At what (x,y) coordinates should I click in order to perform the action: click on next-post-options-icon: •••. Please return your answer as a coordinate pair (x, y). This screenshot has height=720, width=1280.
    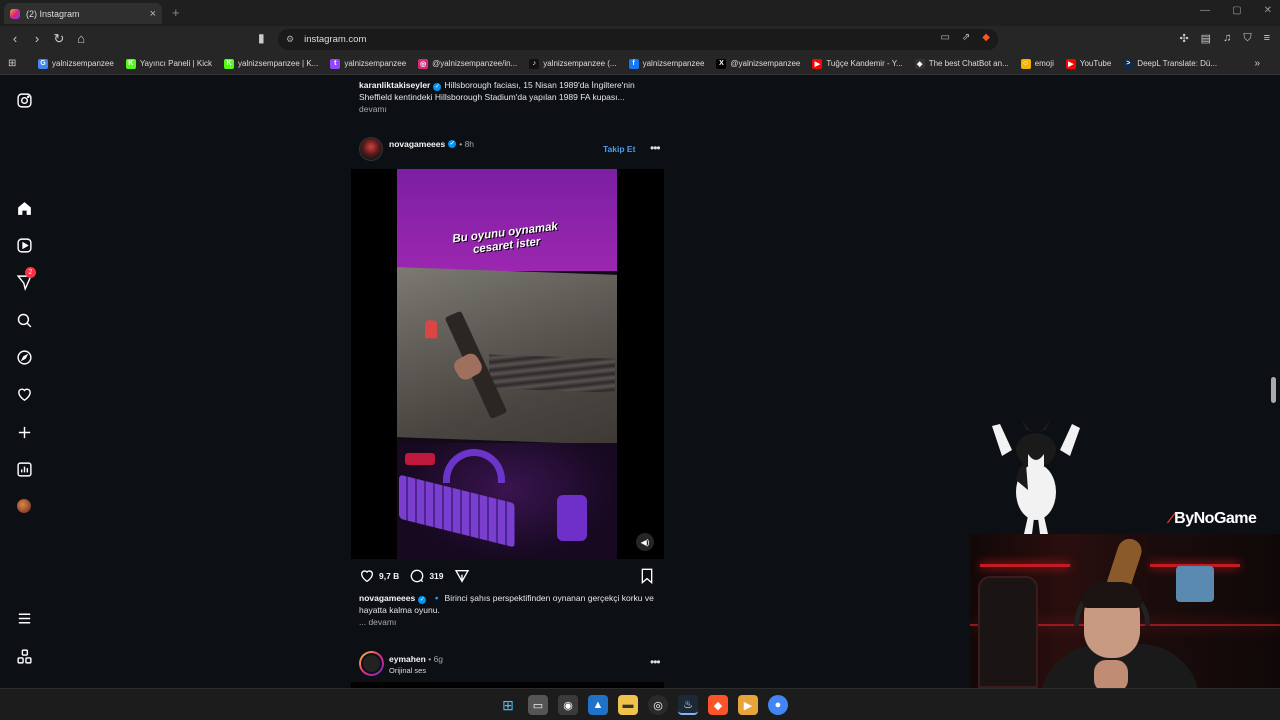
    Looking at the image, I should click on (655, 662).